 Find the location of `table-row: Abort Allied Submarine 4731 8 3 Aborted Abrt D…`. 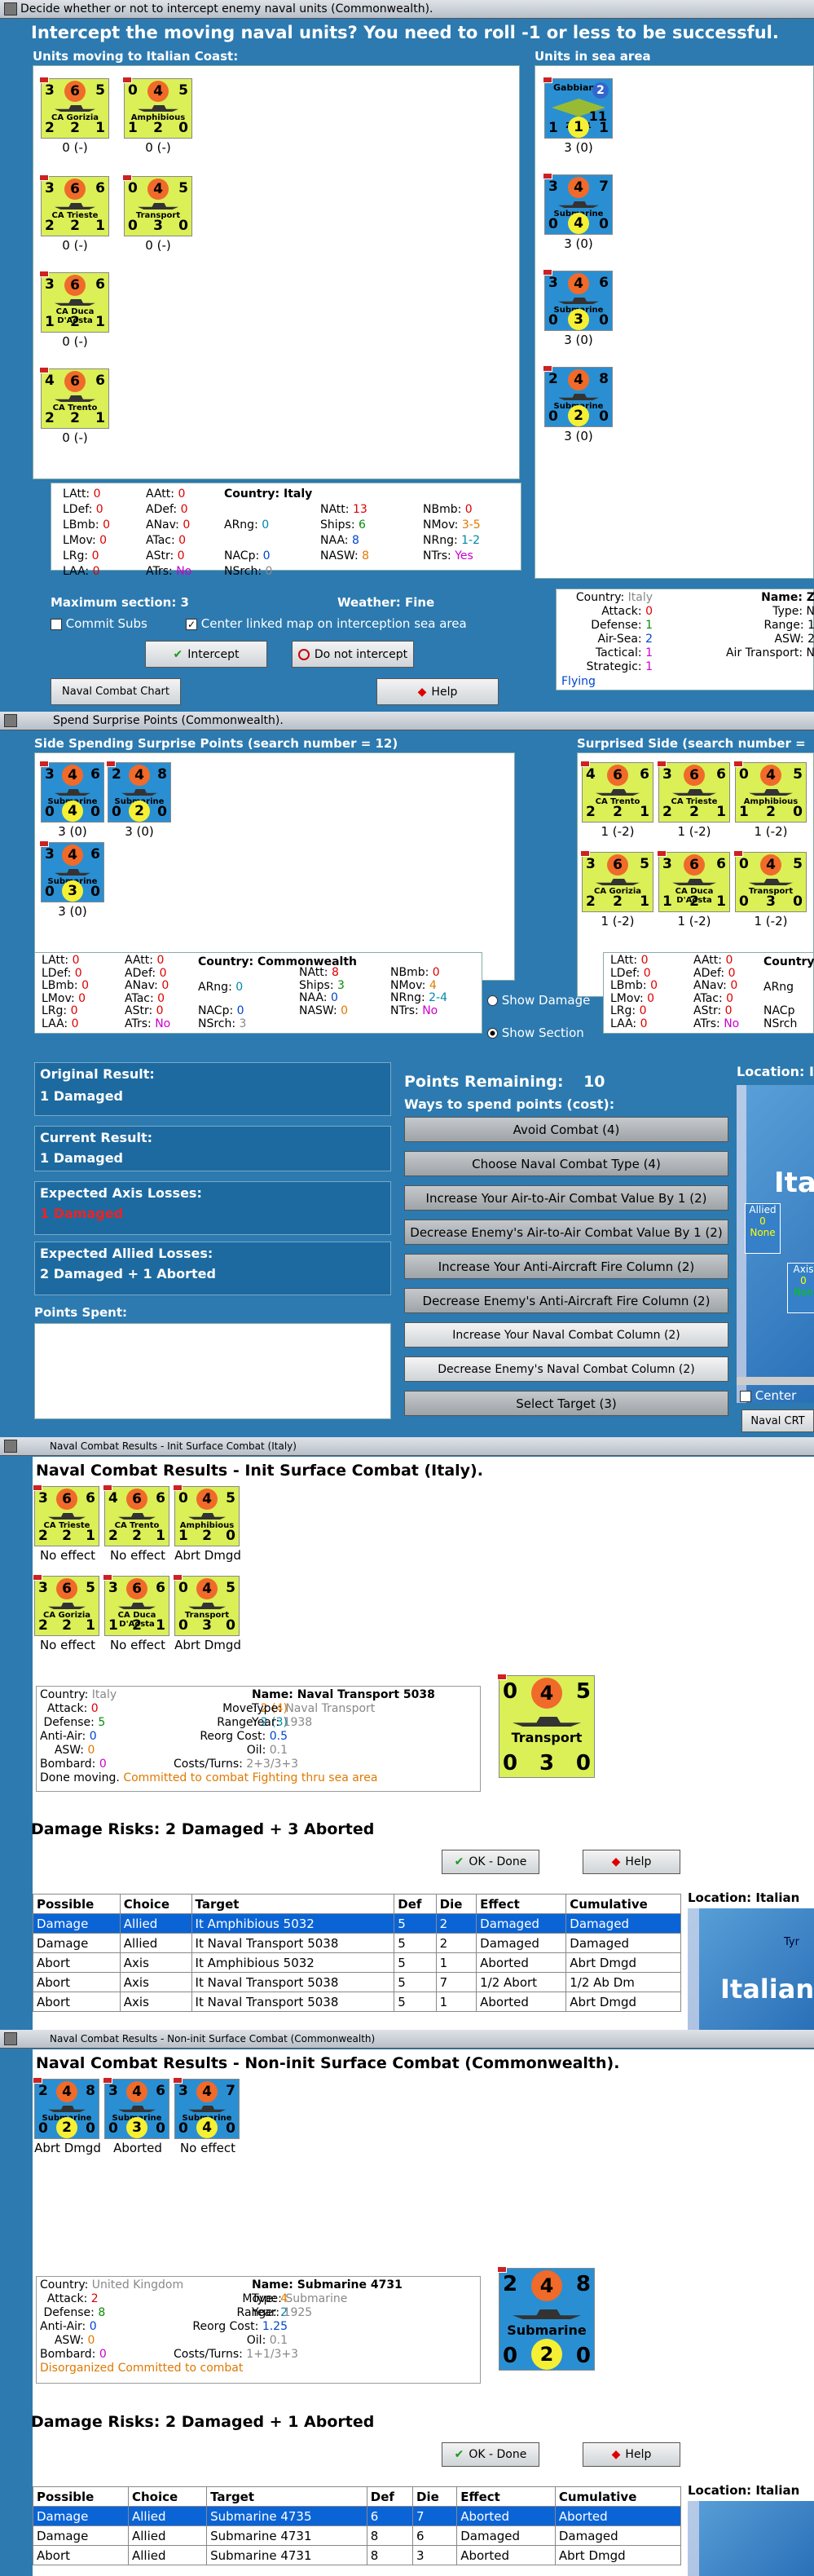

table-row: Abort Allied Submarine 4731 8 3 Aborted Abrt D… is located at coordinates (357, 2555).